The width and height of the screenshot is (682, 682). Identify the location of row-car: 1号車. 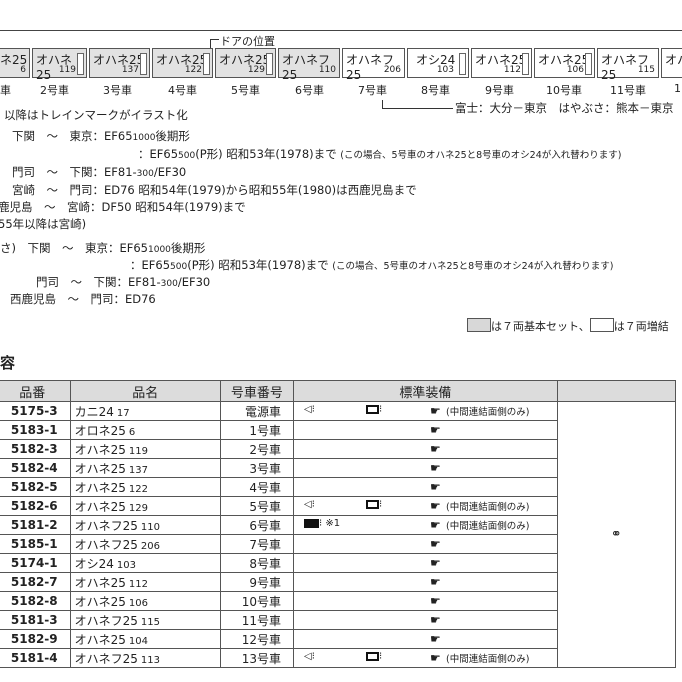
(257, 430).